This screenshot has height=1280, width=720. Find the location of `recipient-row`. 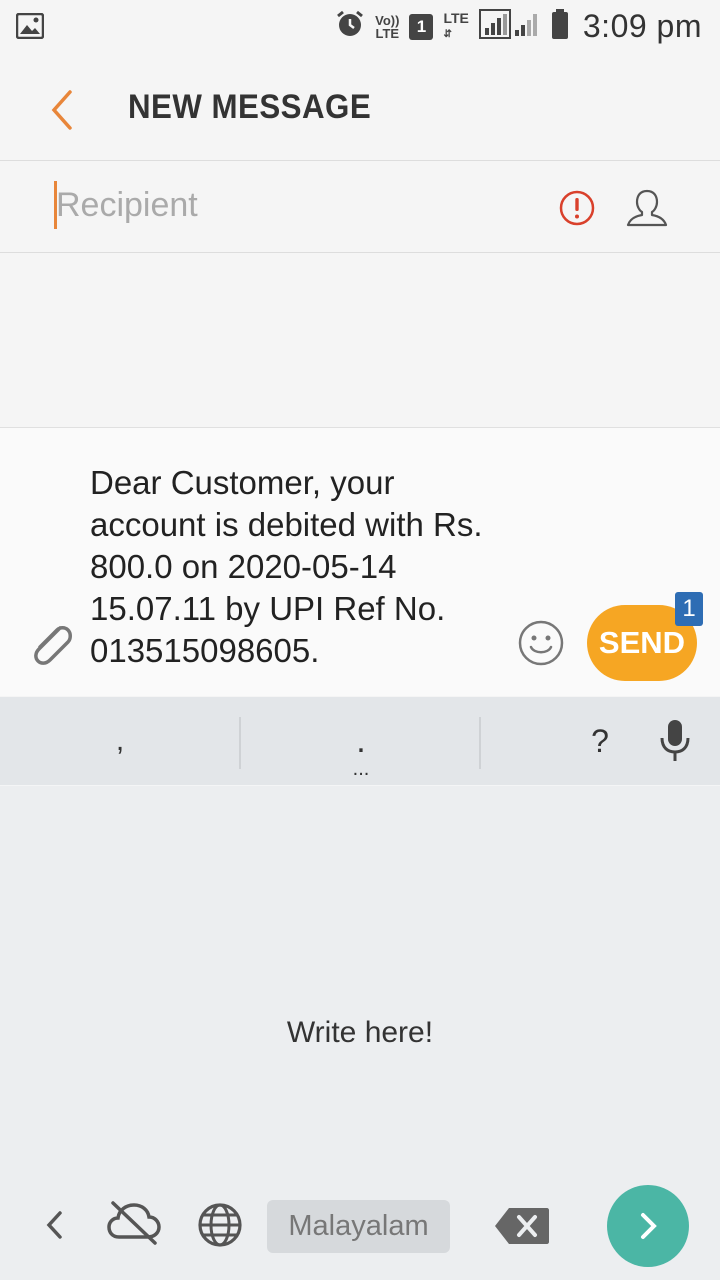

recipient-row is located at coordinates (360, 207).